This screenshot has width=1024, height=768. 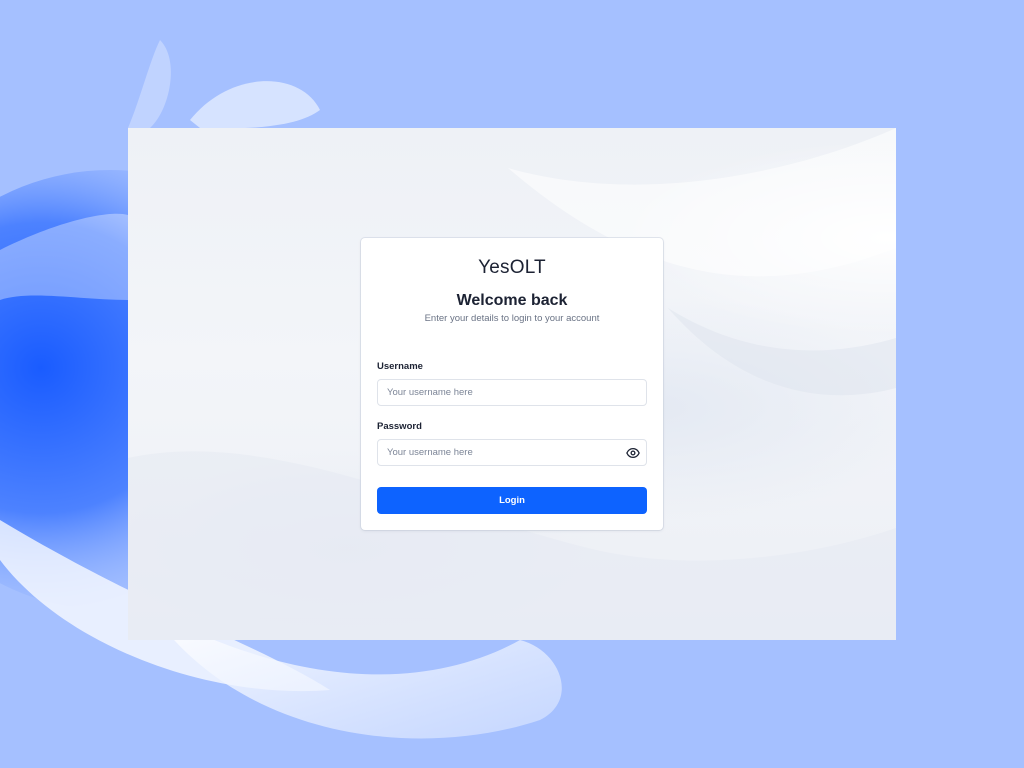 I want to click on username-input, so click(x=512, y=392).